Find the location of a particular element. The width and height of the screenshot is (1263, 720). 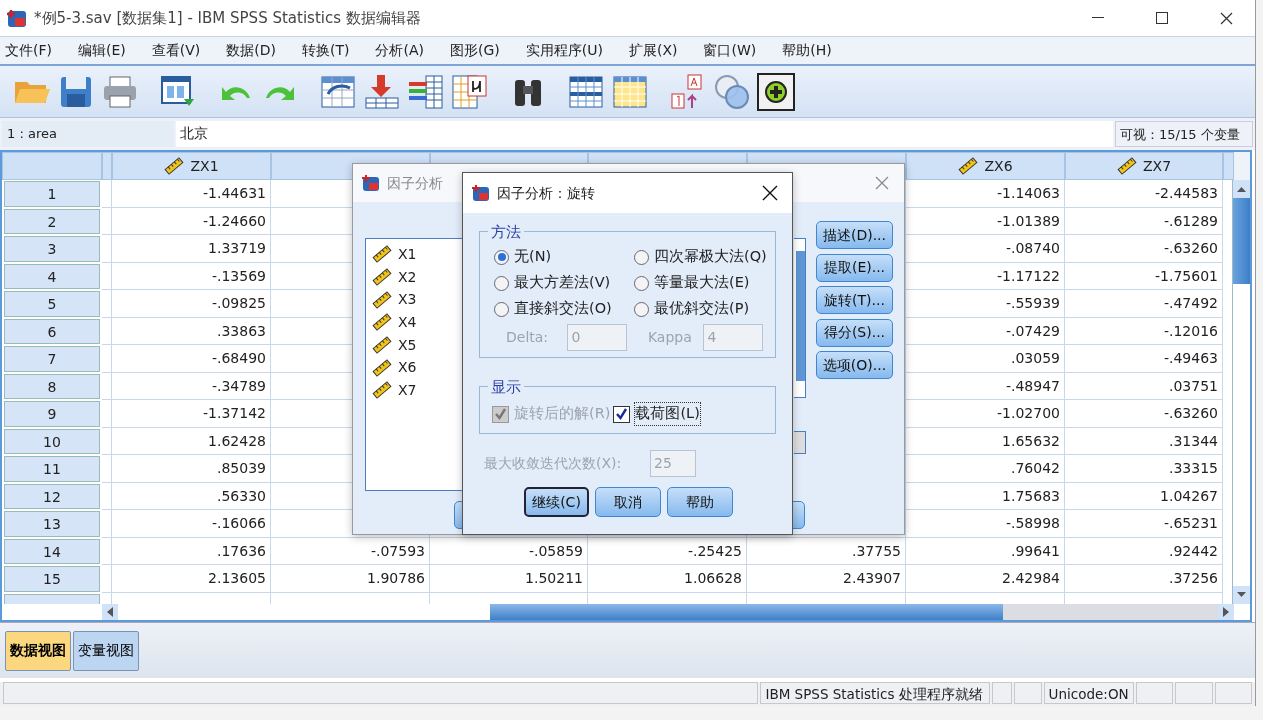

column-header: ZX7 is located at coordinates (1144, 166).